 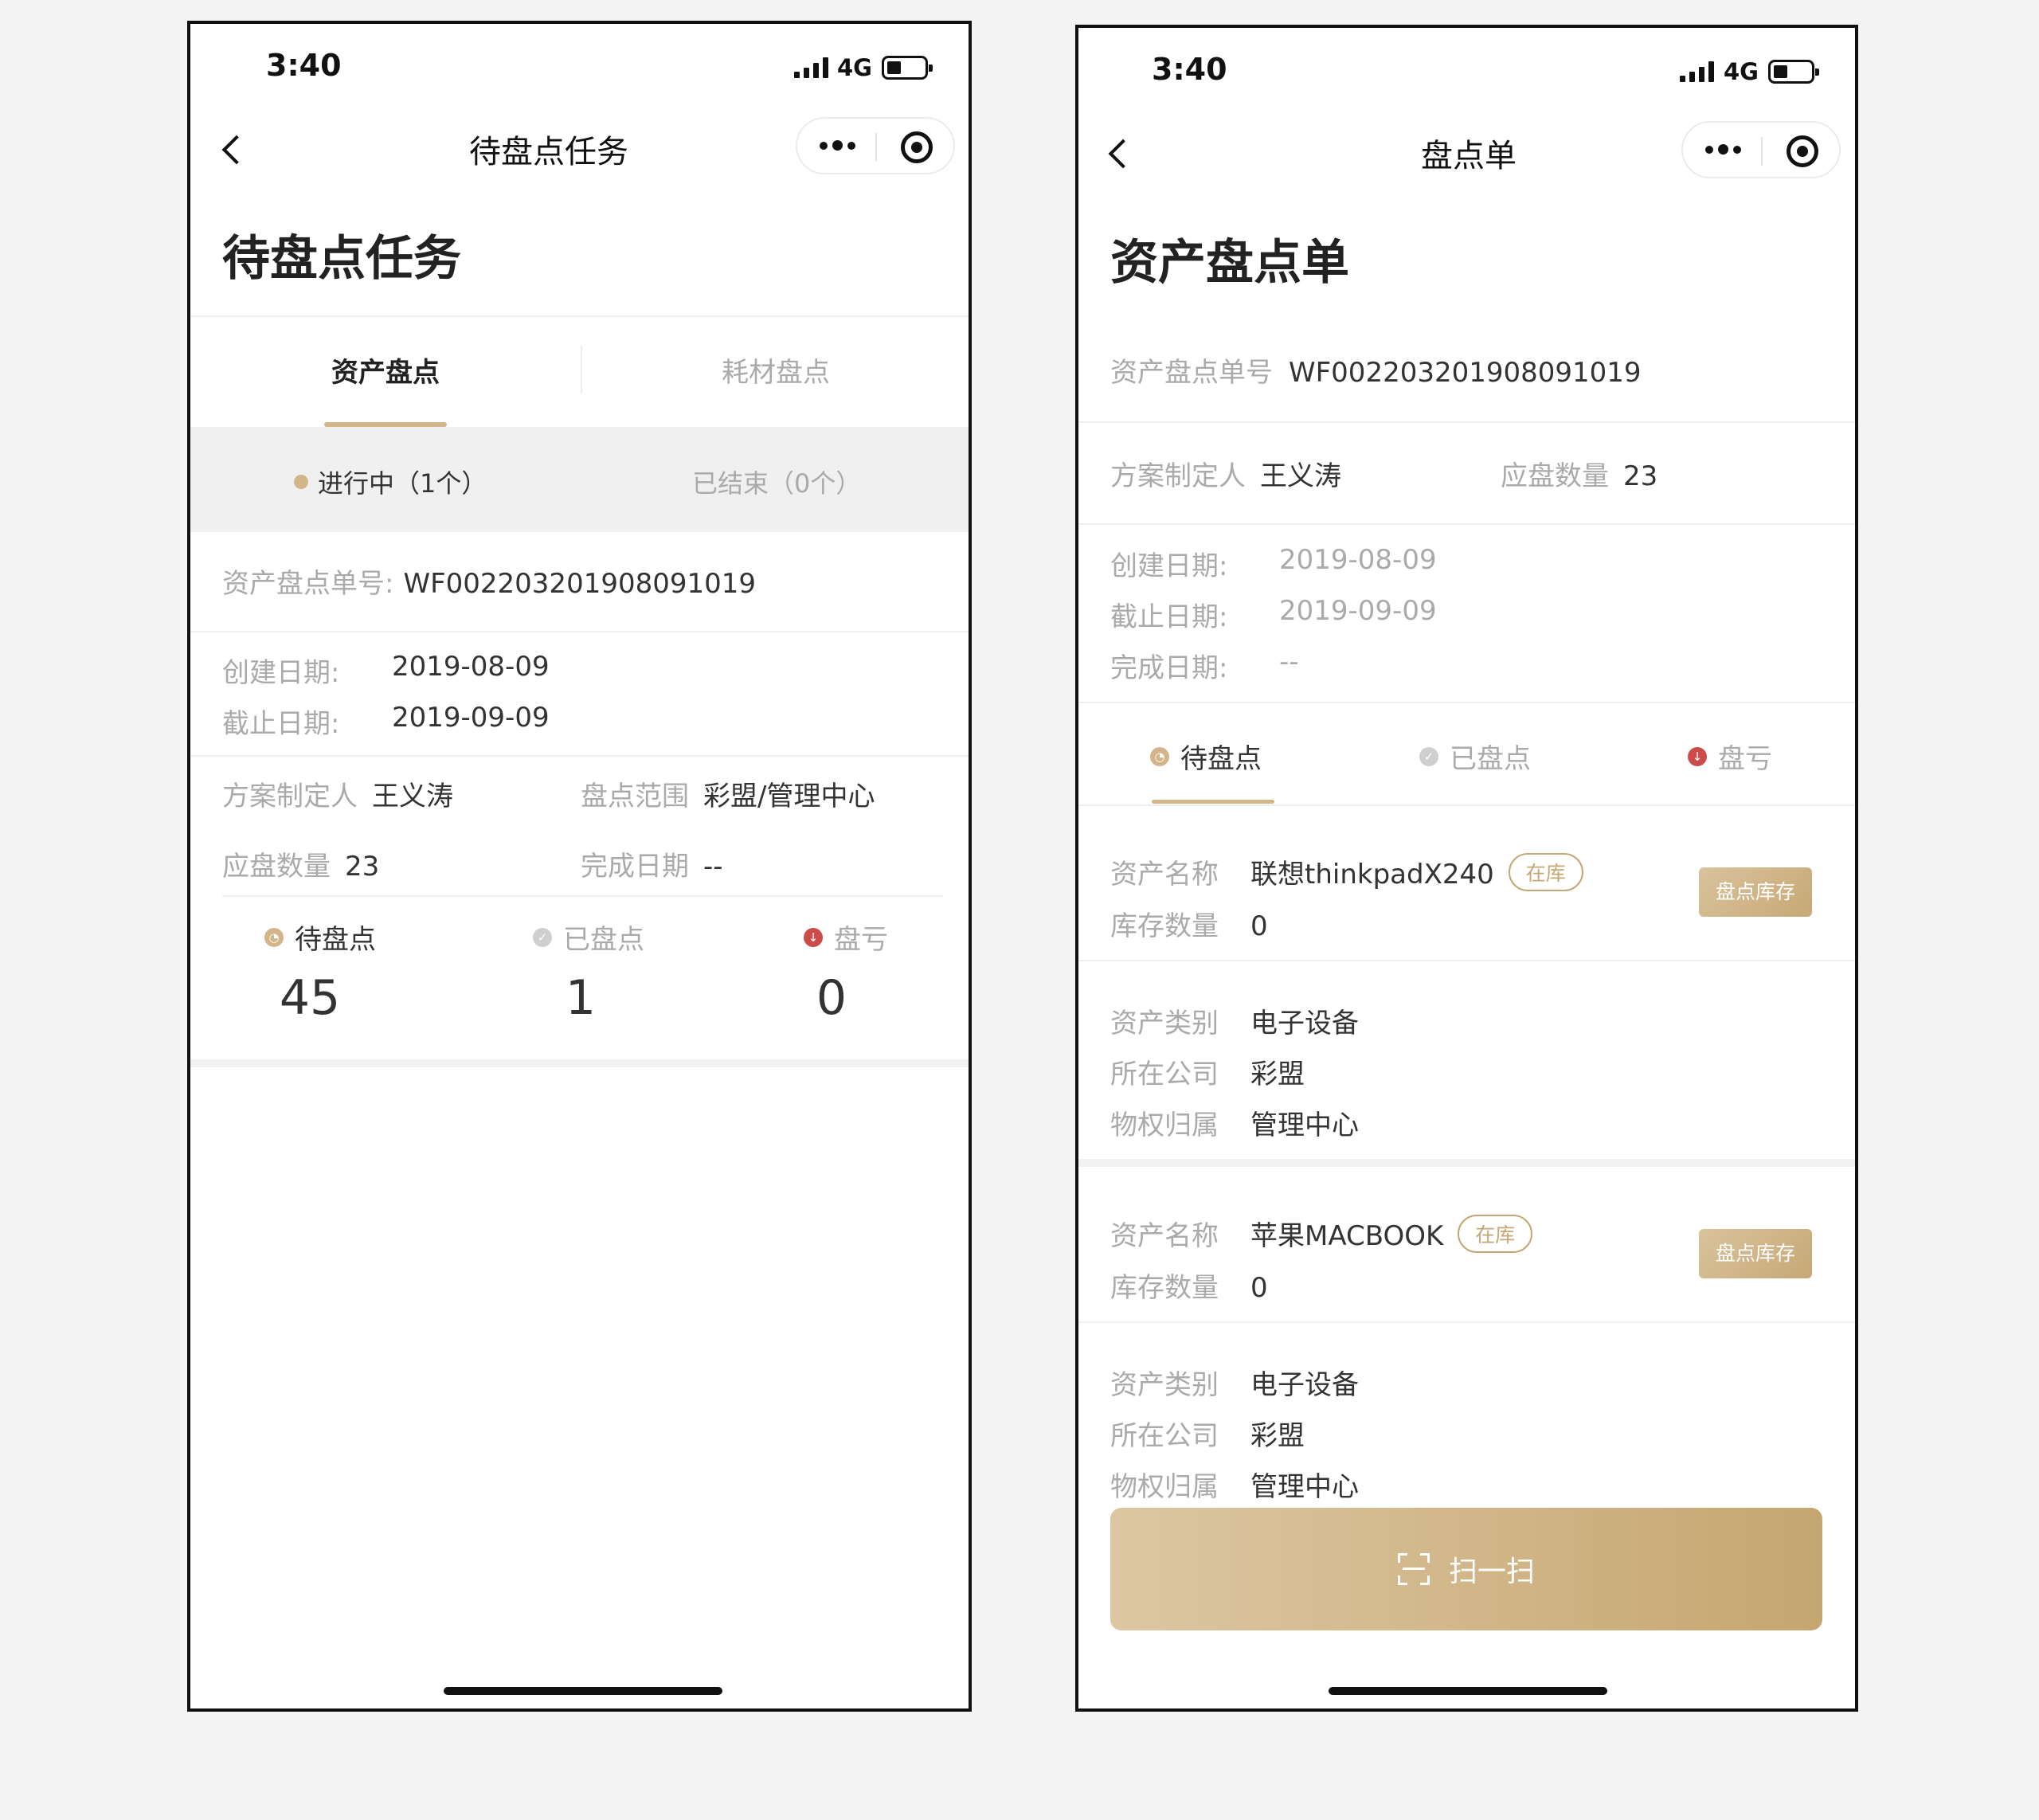 I want to click on order-number-row: 资产盘点单号 WF002203201908091019, so click(x=1376, y=373).